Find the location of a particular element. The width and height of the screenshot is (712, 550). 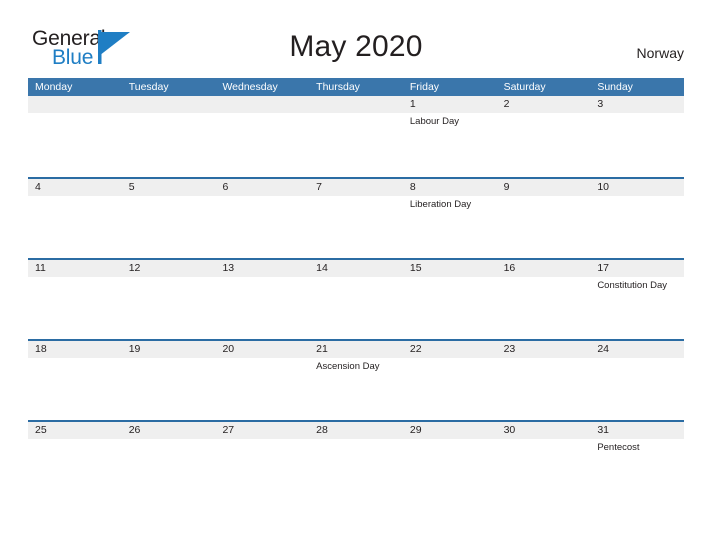

calendar-week-row: 11 12 13 14 15 16 17 Constitution Day is located at coordinates (356, 298).